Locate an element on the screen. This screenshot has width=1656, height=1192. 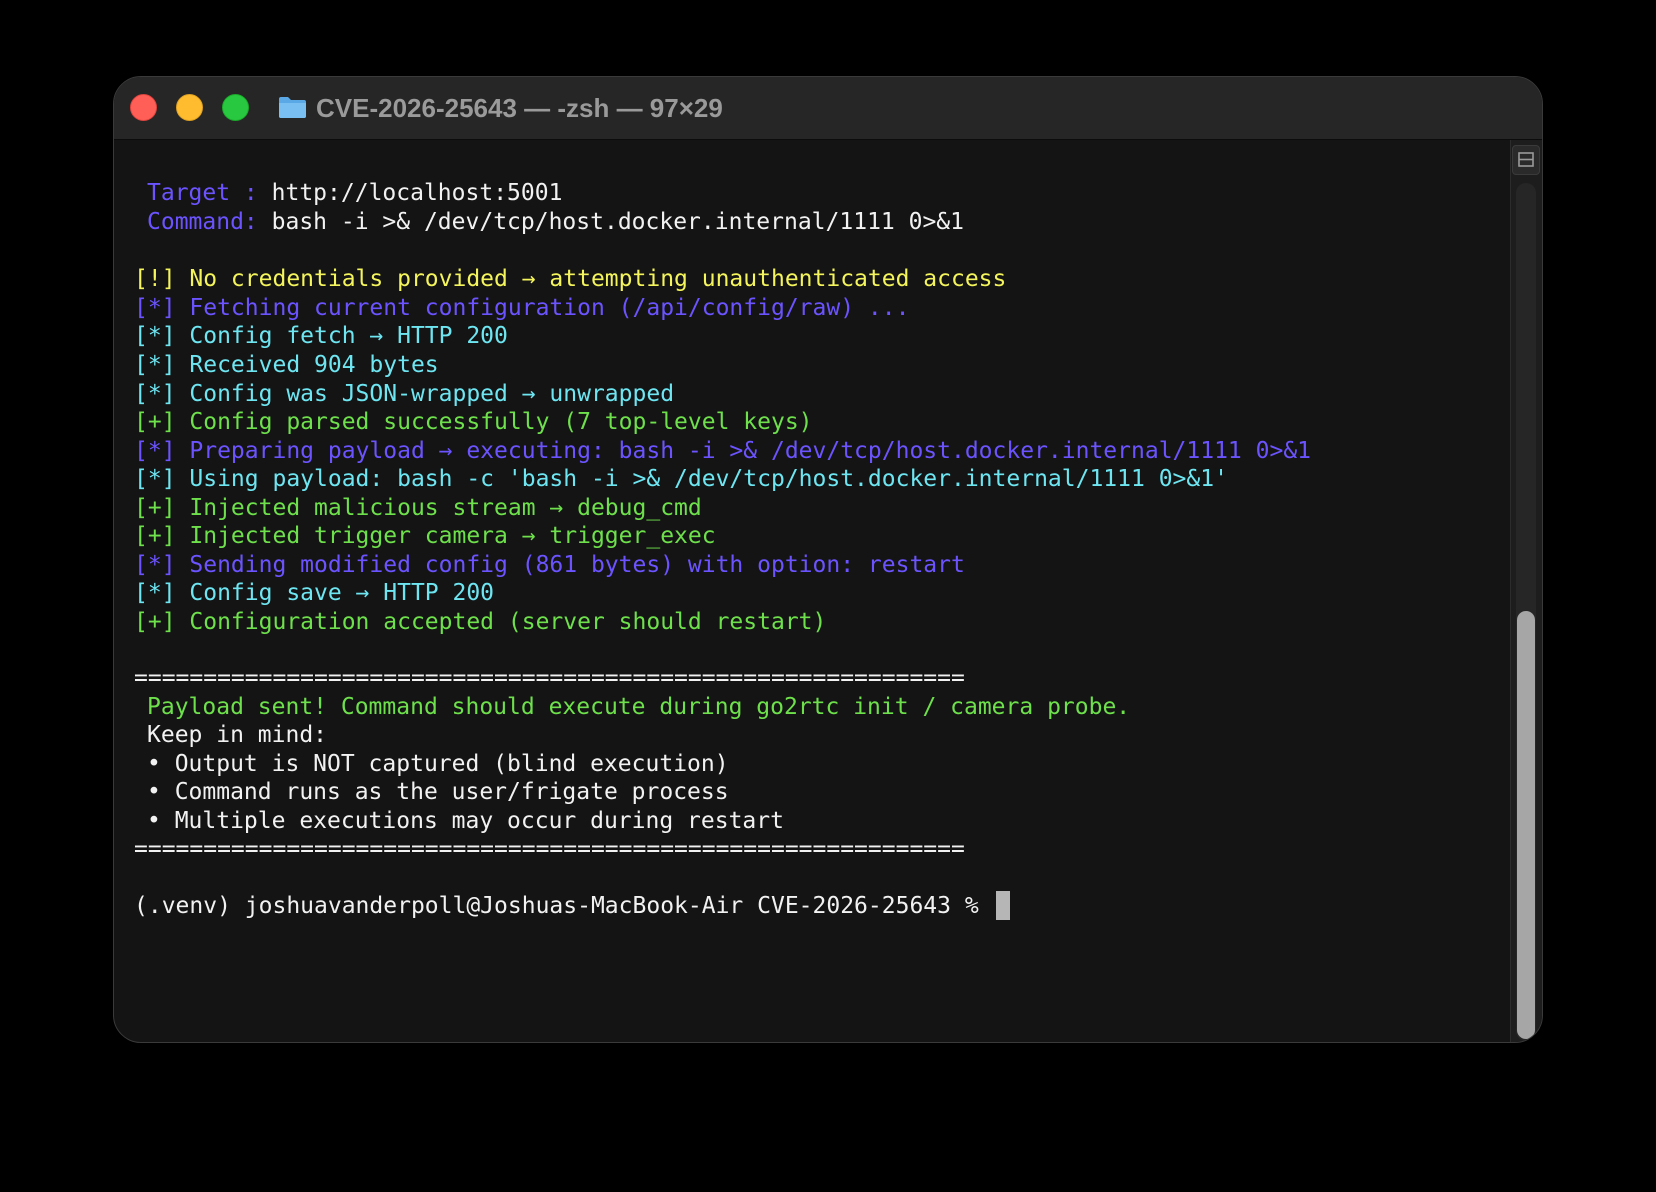
zoom-button is located at coordinates (235, 107).